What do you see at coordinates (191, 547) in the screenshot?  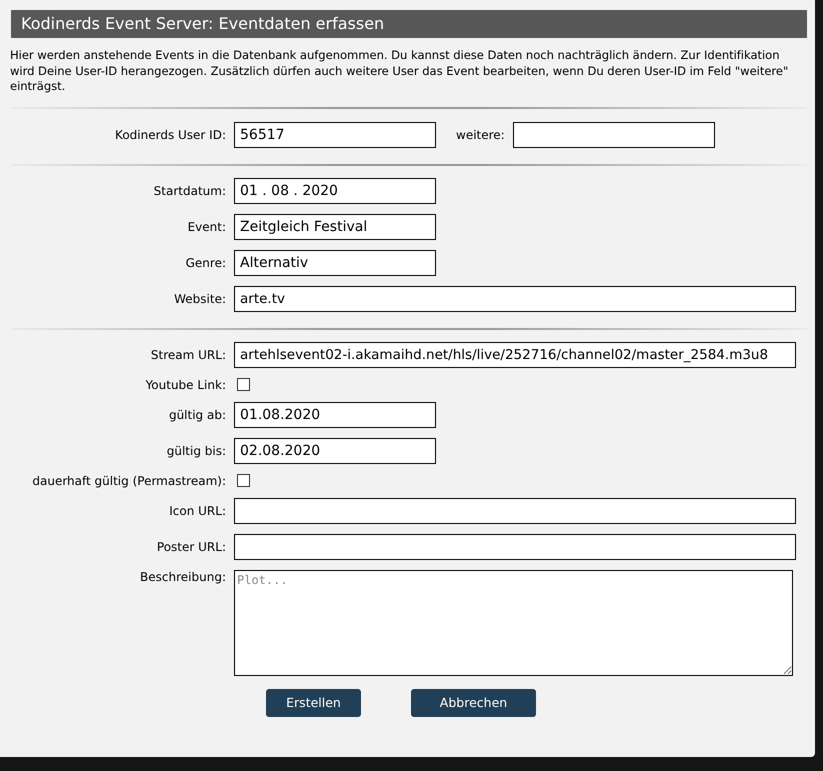 I see `field-label: Poster URL:` at bounding box center [191, 547].